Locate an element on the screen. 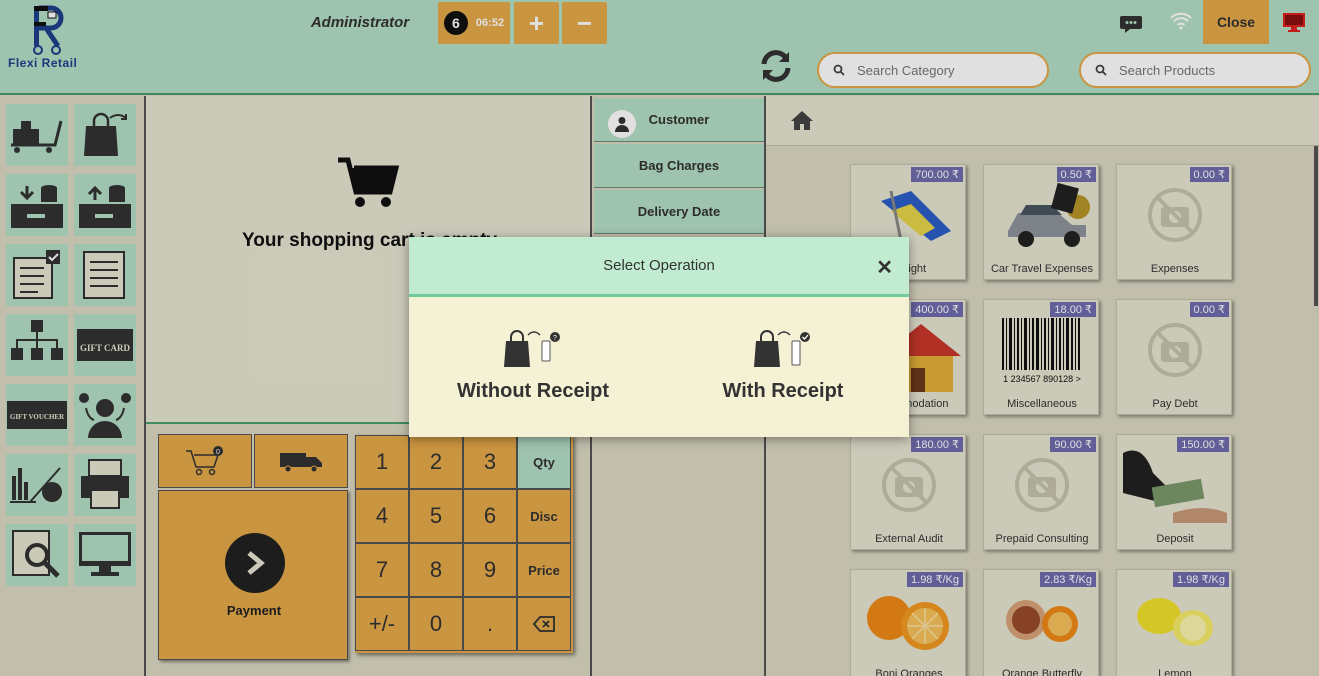 The height and width of the screenshot is (676, 1319). close-icon: ✕ is located at coordinates (884, 267).